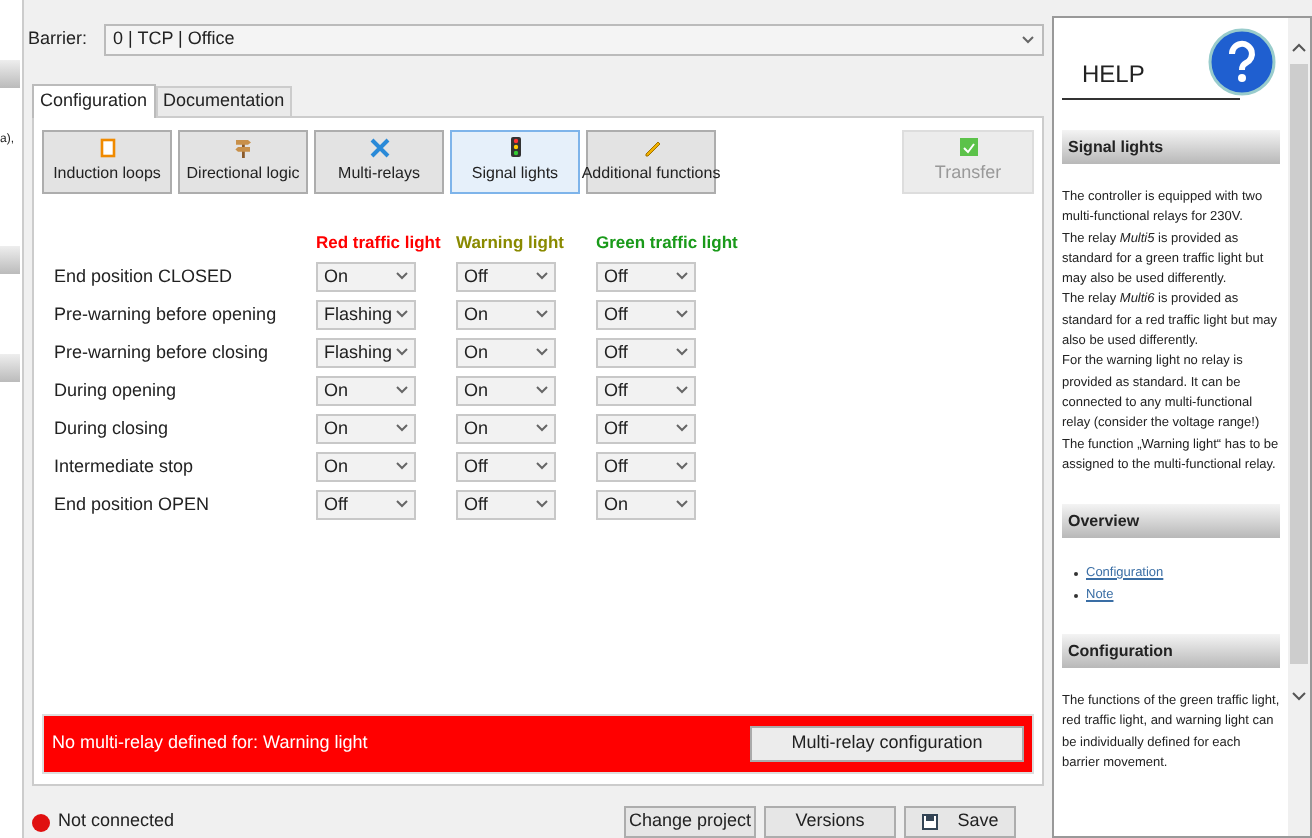  I want to click on toolbar-button: Multi-relays, so click(379, 161).